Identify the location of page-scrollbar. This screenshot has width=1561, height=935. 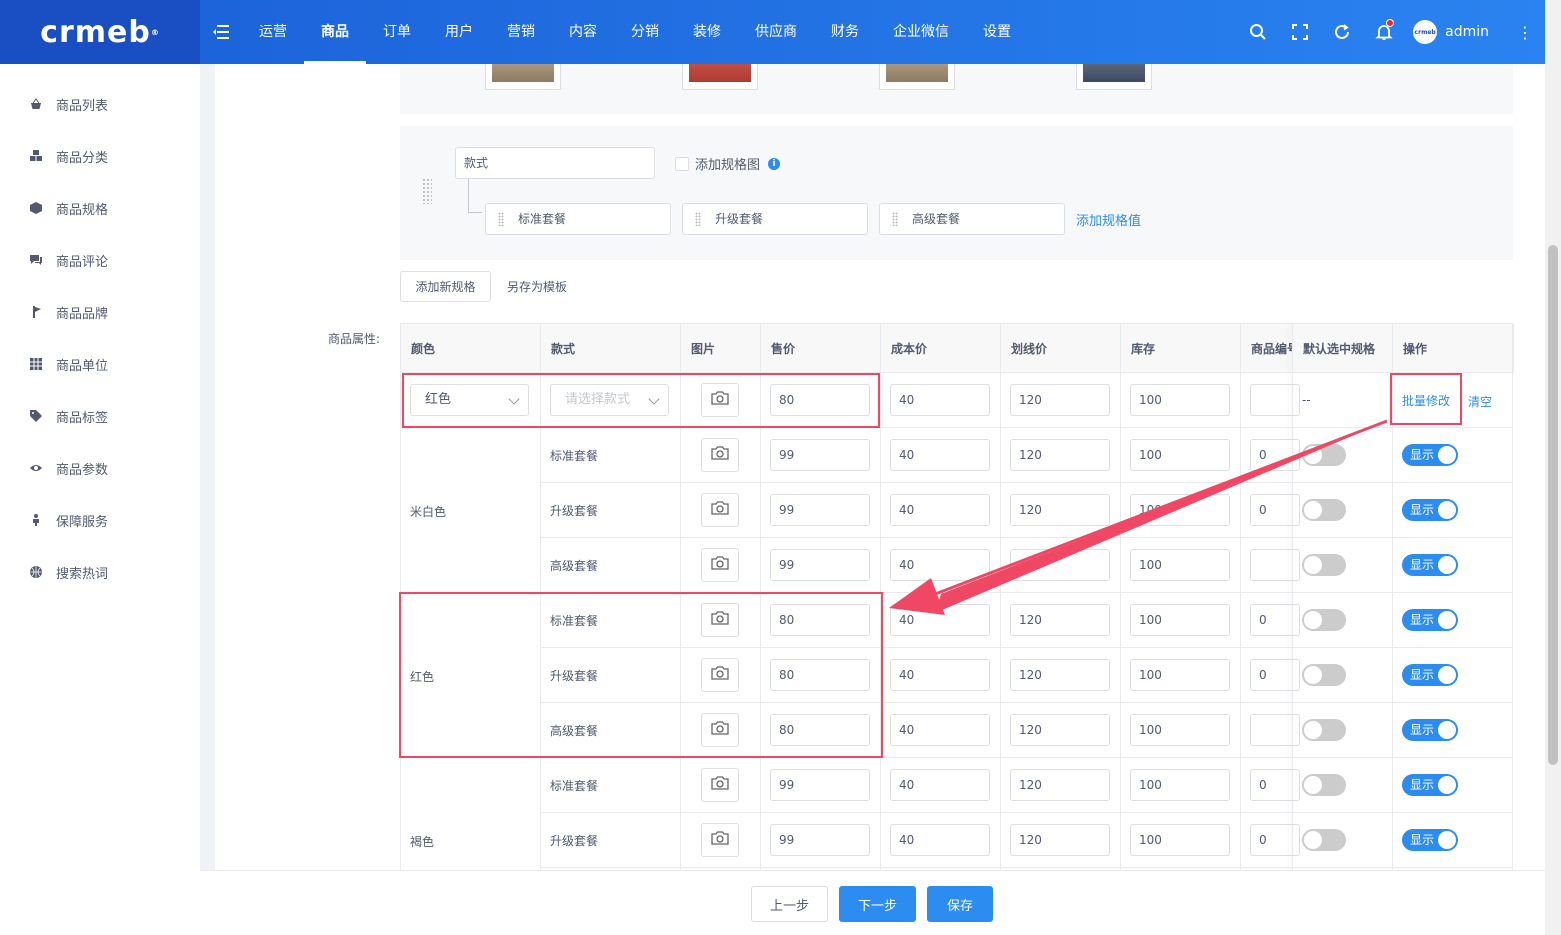
(1553, 467).